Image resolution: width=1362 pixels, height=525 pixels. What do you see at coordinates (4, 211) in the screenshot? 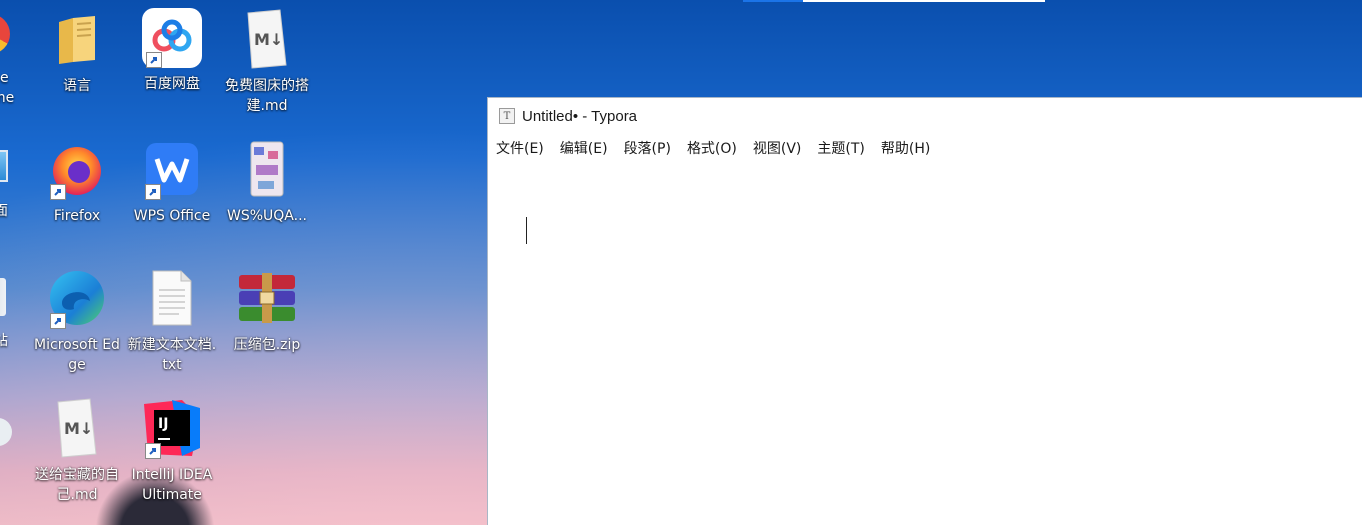
I see `partial-label-3: 面` at bounding box center [4, 211].